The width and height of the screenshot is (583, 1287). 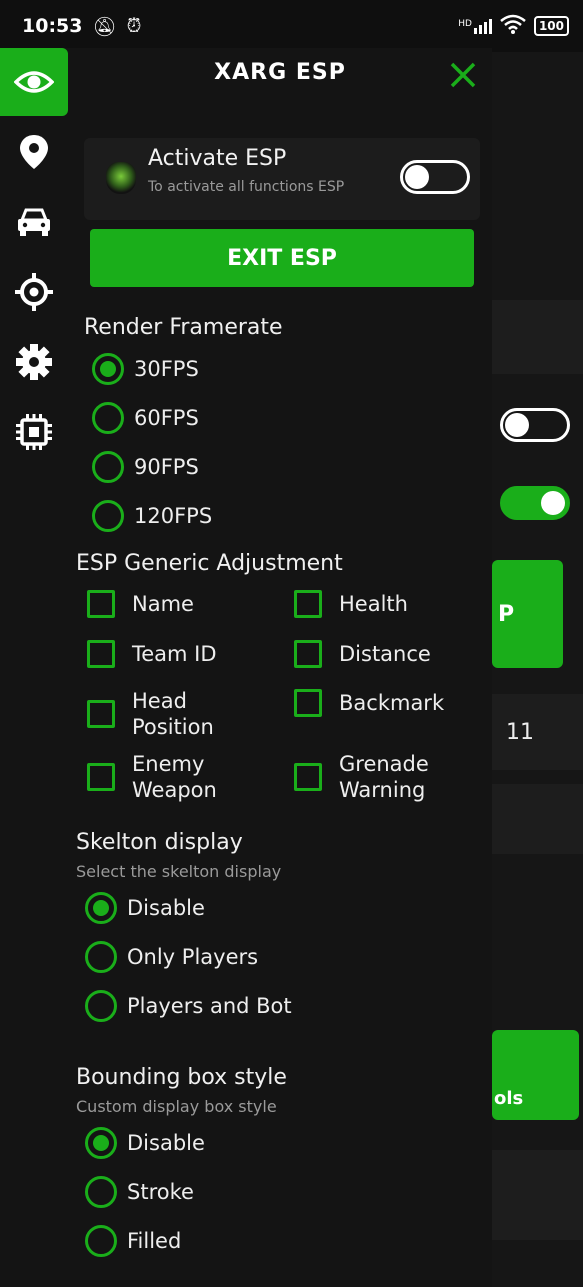 What do you see at coordinates (121, 178) in the screenshot?
I see `app-logo` at bounding box center [121, 178].